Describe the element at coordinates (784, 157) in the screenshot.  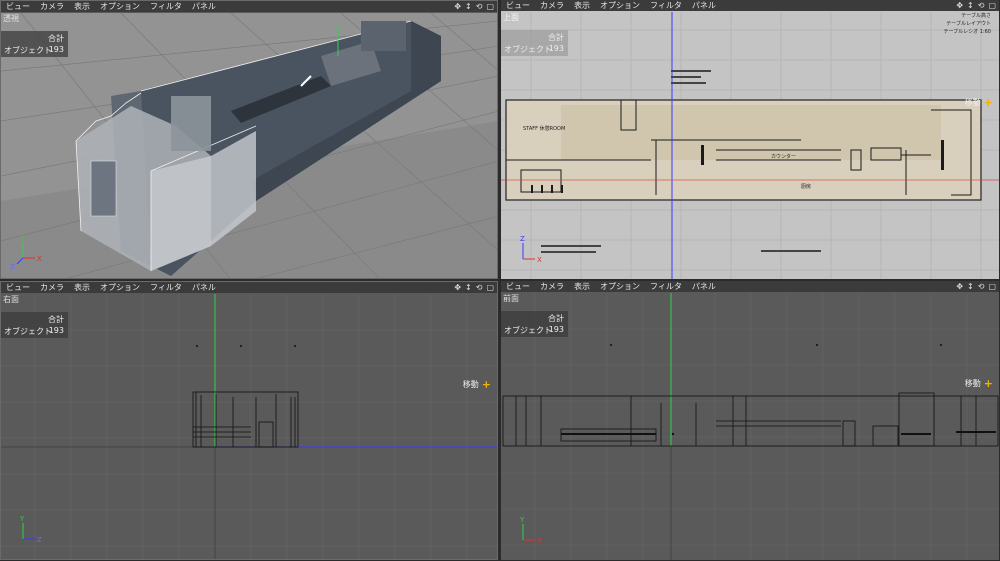
I see `plan-label-counter: カウンター` at that location.